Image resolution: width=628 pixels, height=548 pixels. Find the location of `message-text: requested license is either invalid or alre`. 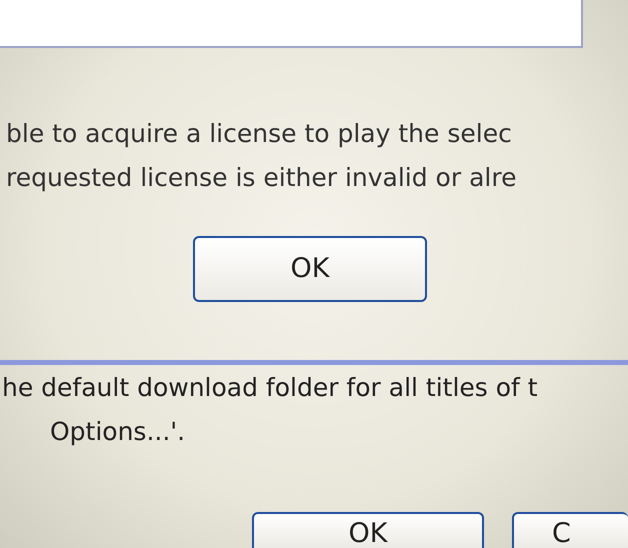

message-text: requested license is either invalid or alre is located at coordinates (261, 178).